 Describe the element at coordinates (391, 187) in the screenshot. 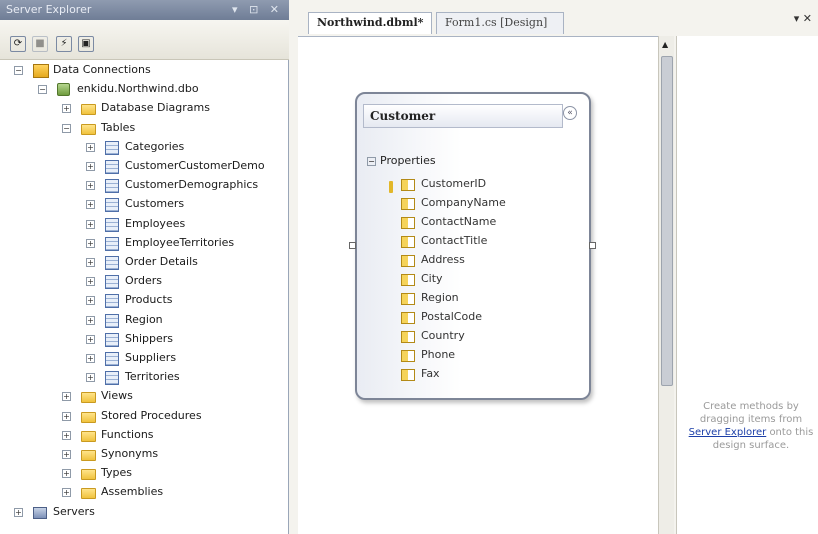

I see `primary-key-icon` at that location.